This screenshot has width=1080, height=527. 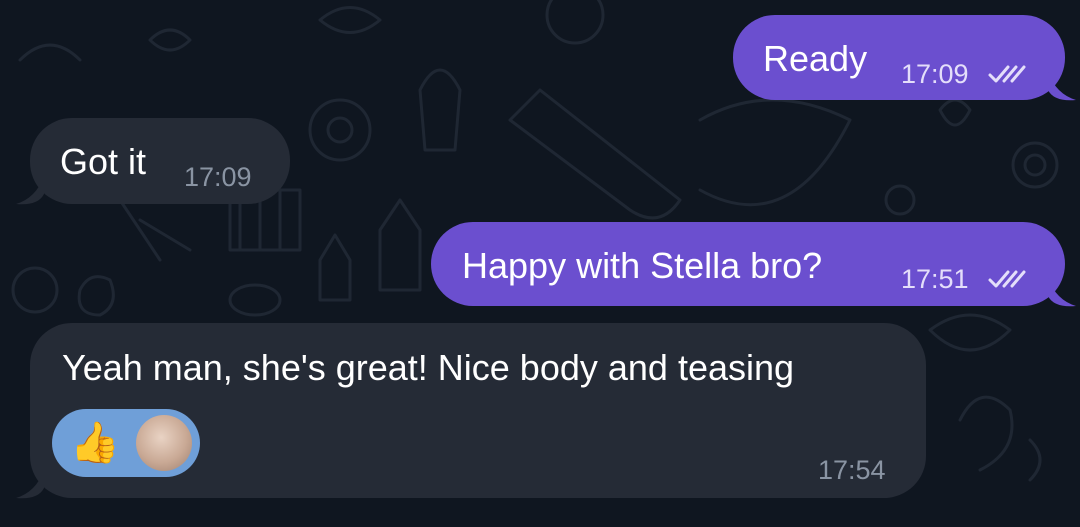 What do you see at coordinates (160, 161) in the screenshot?
I see `incoming-message-bubble: Got it 17:09` at bounding box center [160, 161].